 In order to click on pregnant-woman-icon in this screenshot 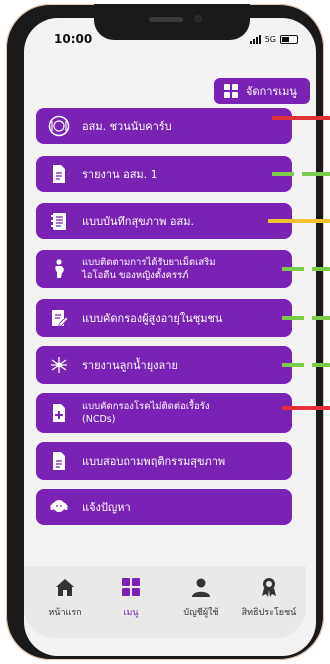, I will do `click(59, 268)`.